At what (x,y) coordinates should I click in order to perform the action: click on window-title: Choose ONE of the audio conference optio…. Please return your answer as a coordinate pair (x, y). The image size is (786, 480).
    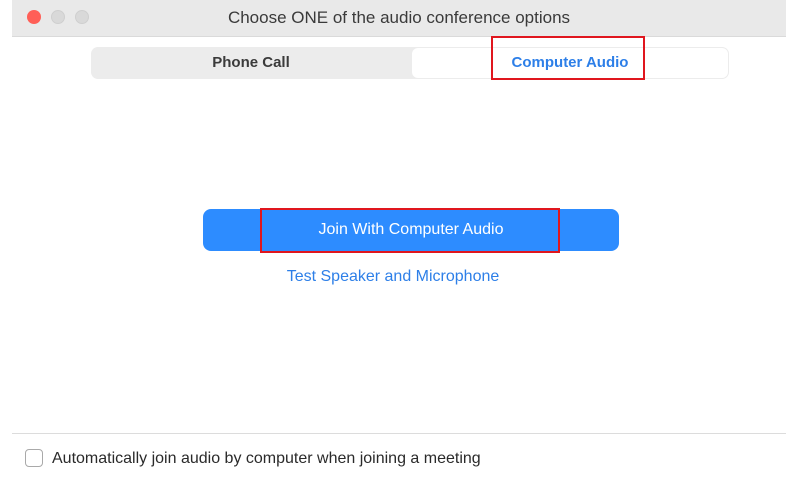
    Looking at the image, I should click on (399, 17).